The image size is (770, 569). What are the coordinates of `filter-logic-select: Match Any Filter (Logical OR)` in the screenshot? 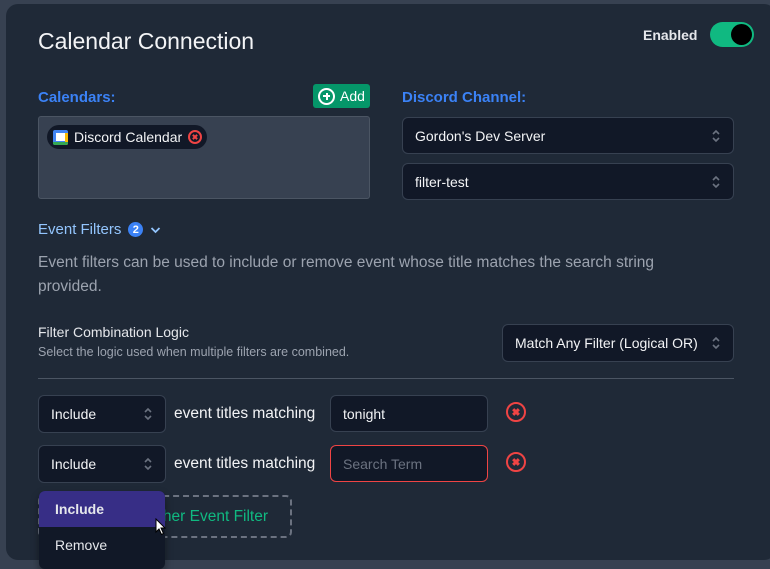 It's located at (618, 343).